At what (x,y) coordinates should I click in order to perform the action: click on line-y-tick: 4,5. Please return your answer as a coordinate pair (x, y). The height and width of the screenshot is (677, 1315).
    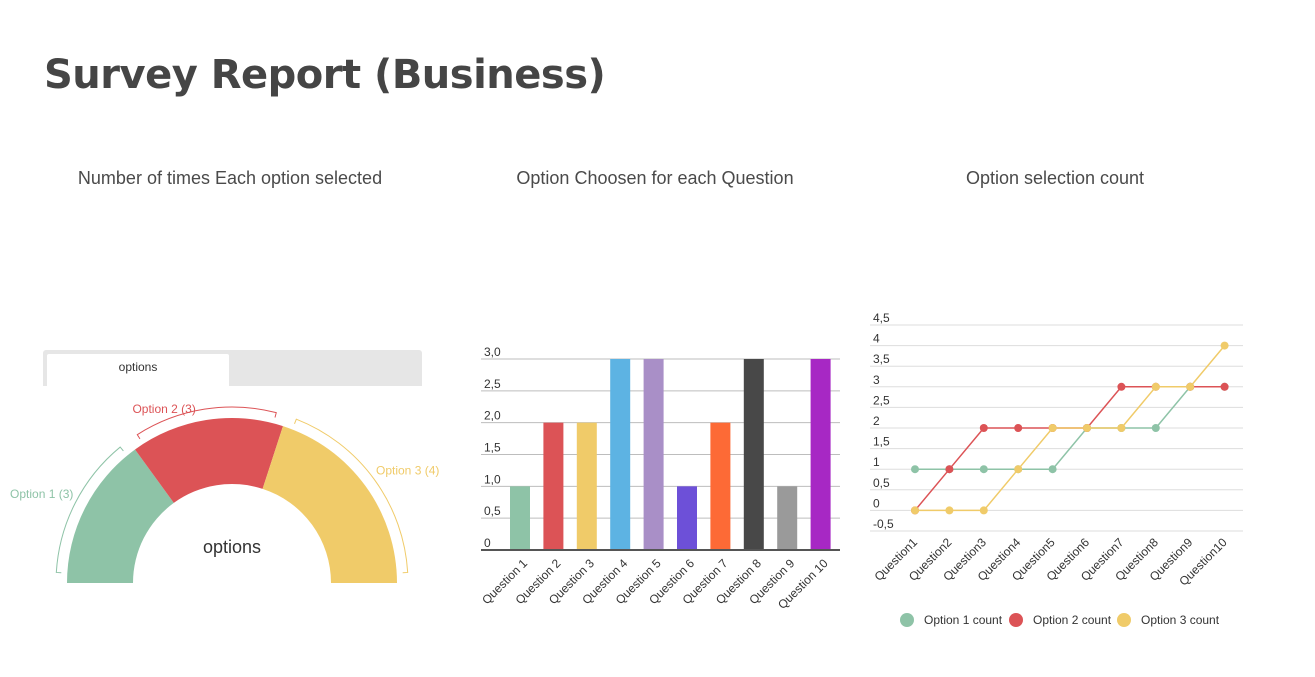
    Looking at the image, I should click on (881, 318).